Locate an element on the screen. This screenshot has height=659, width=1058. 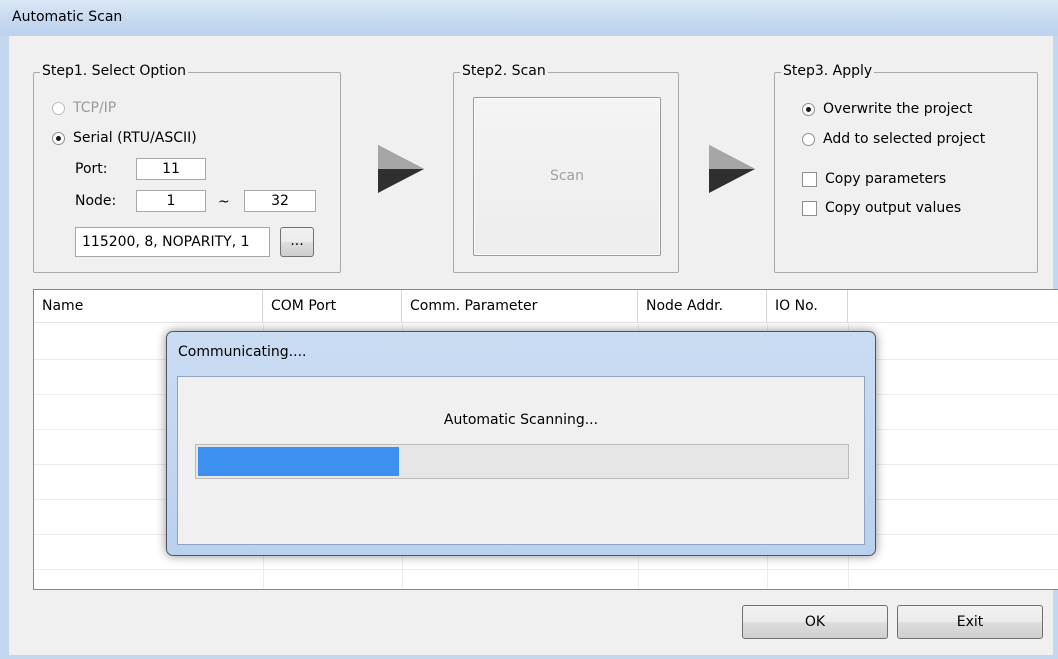
column-header-com-port: COM Port is located at coordinates (332, 306).